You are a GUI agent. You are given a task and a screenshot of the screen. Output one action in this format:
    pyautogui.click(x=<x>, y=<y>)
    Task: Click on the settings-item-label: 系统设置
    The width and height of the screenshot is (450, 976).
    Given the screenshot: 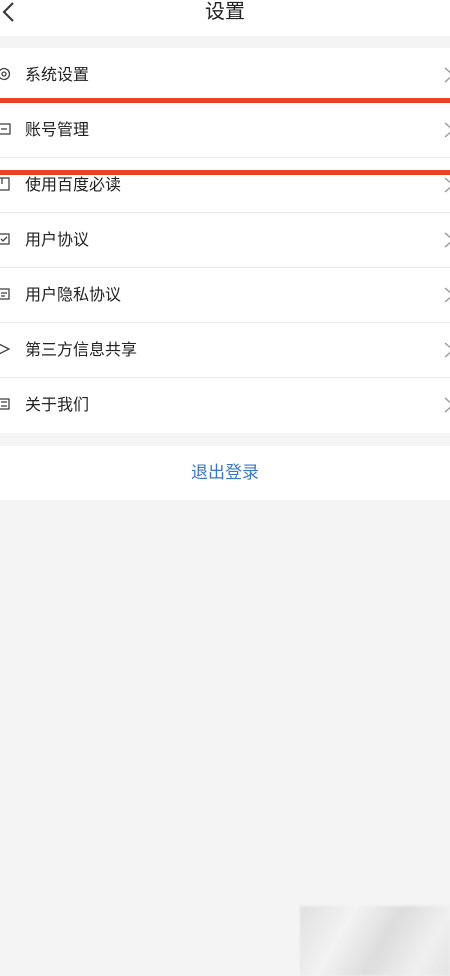 What is the action you would take?
    pyautogui.click(x=57, y=74)
    